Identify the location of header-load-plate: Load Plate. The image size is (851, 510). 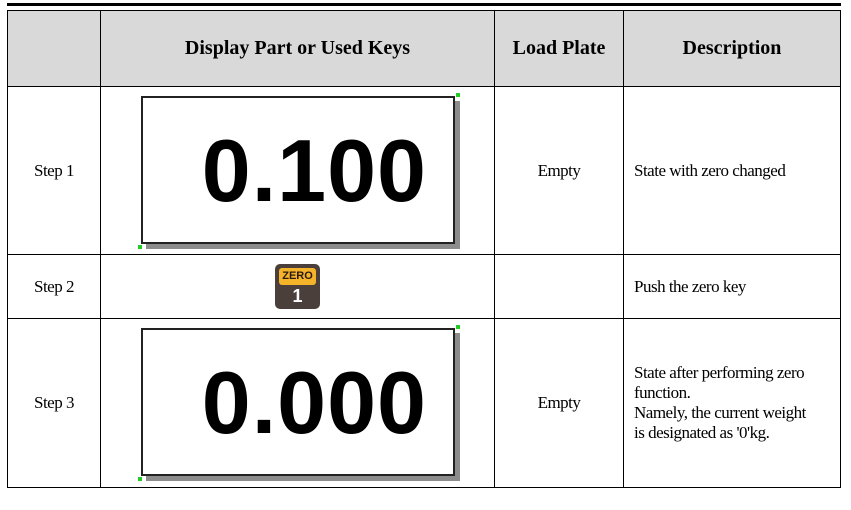
(559, 48).